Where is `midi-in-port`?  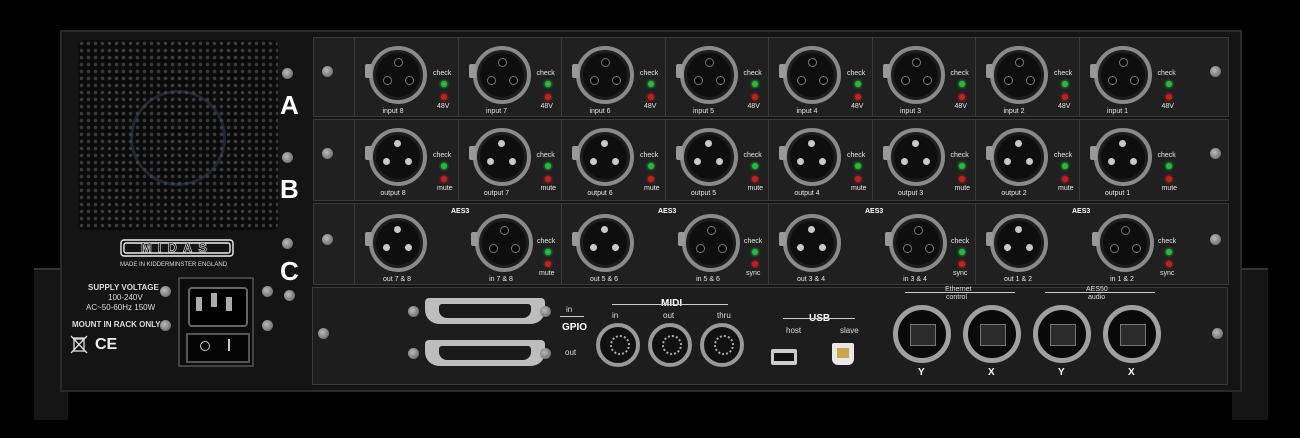 midi-in-port is located at coordinates (618, 345).